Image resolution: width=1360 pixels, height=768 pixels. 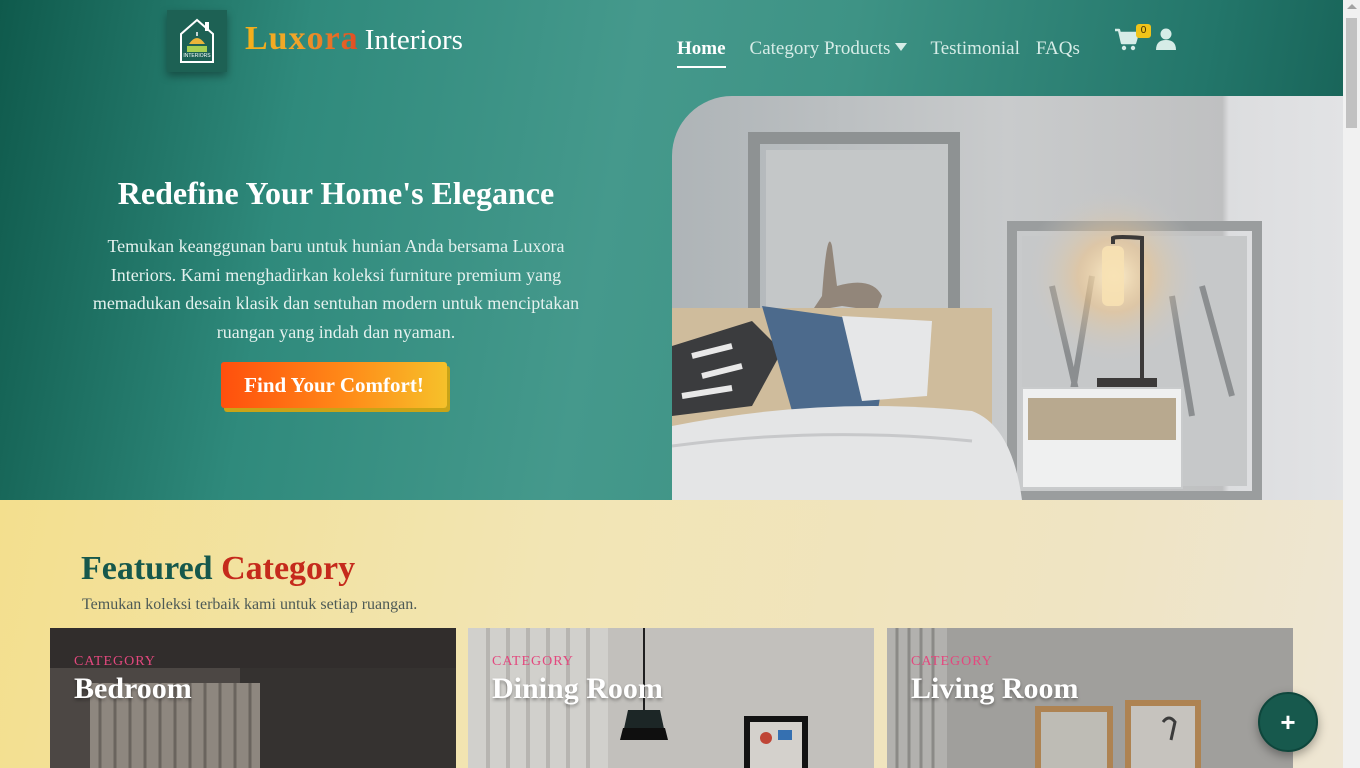 I want to click on brand-name: Luxora Interiors, so click(x=354, y=39).